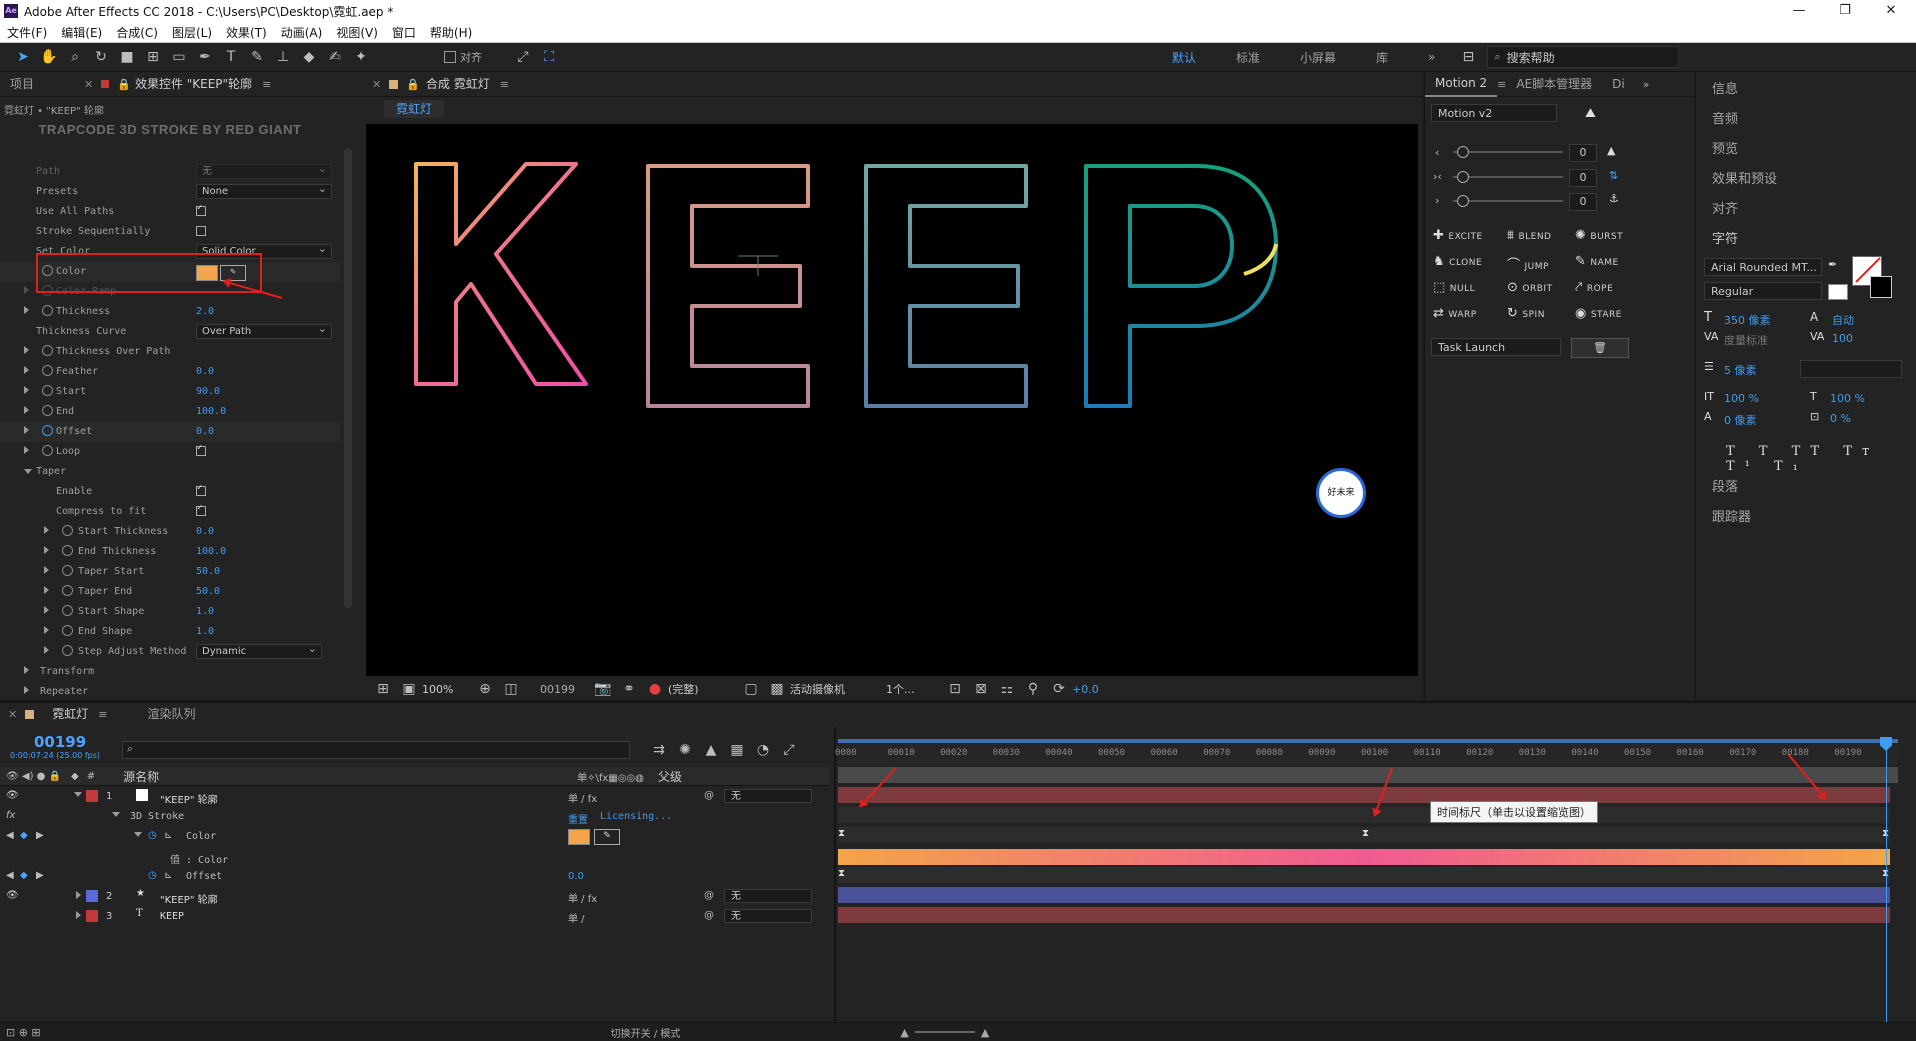  What do you see at coordinates (189, 898) in the screenshot?
I see `layer2-name: "KEEP" 轮廓` at bounding box center [189, 898].